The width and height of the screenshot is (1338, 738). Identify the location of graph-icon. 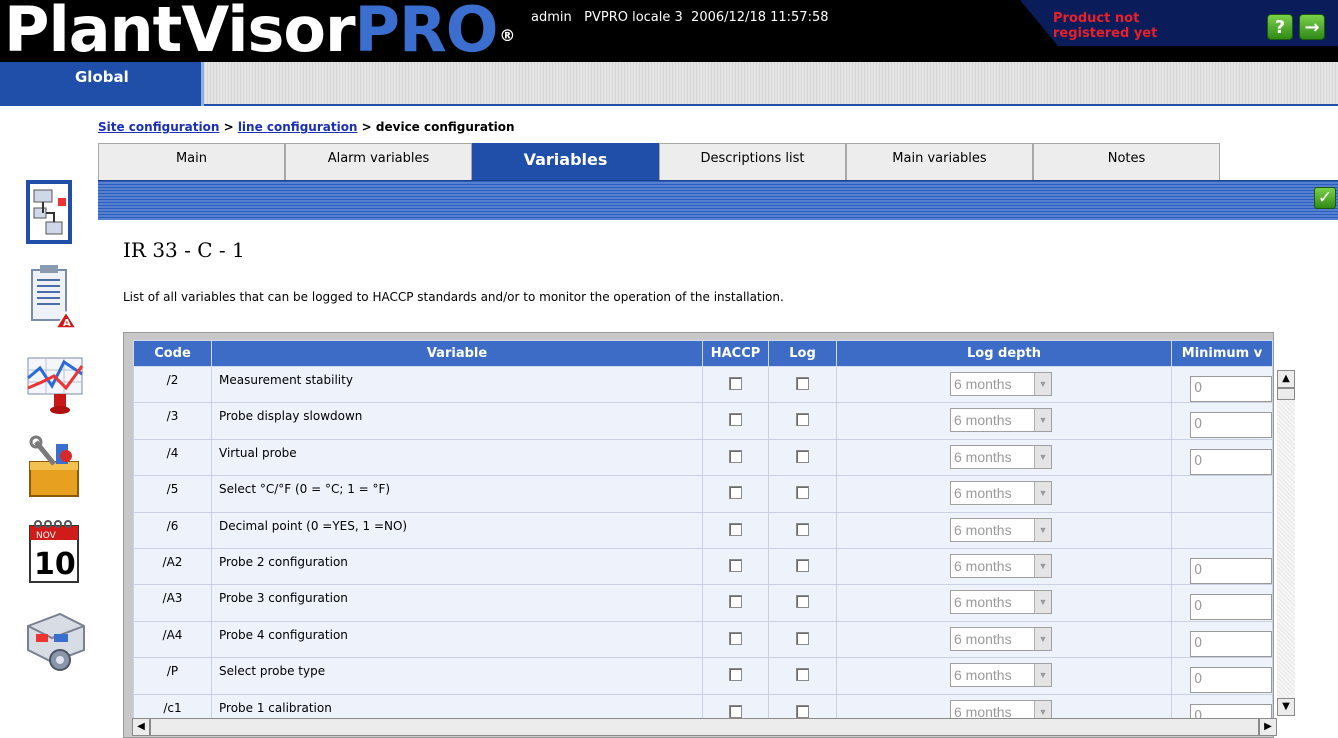
(55, 383).